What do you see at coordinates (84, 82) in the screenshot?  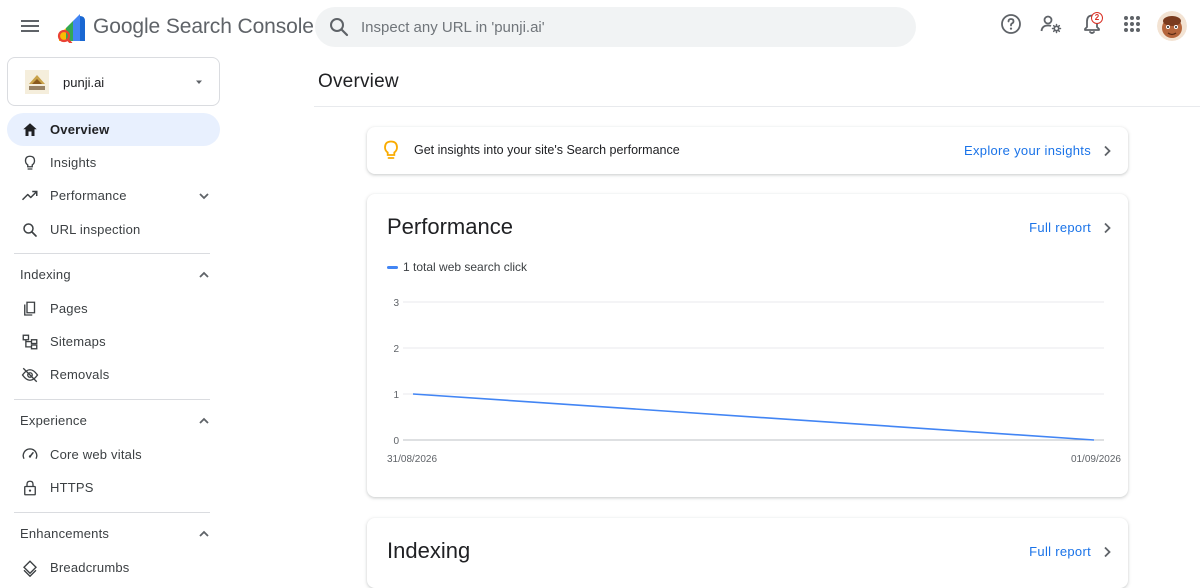 I see `property-name: punji.ai` at bounding box center [84, 82].